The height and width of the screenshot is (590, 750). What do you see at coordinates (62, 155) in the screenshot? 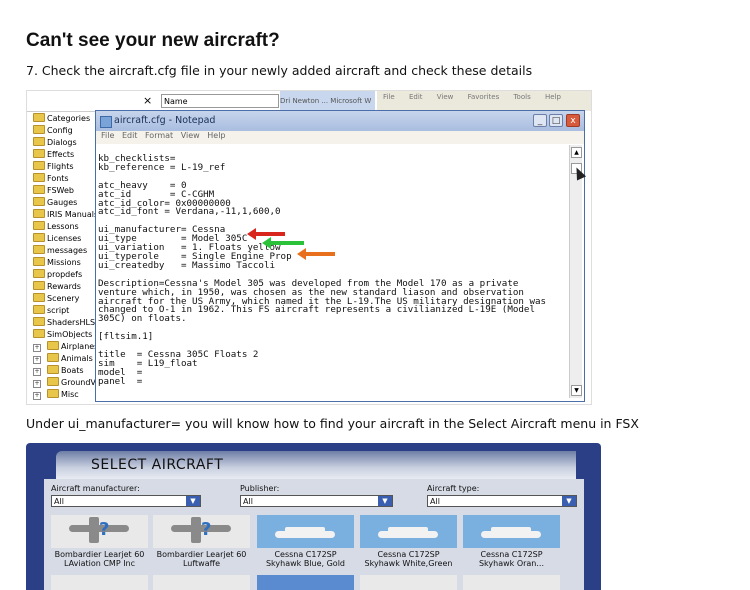
I see `tree-item: Effects` at bounding box center [62, 155].